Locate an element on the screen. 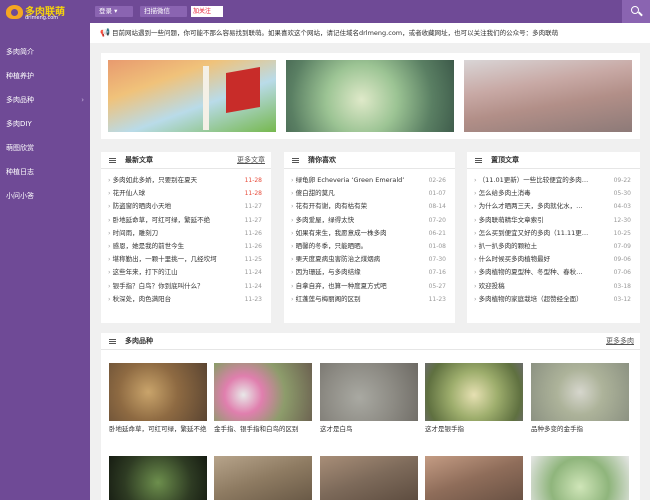 The width and height of the screenshot is (650, 500). variety-card: 卧地延命草，可红可绿，繁延不绝 is located at coordinates (158, 398).